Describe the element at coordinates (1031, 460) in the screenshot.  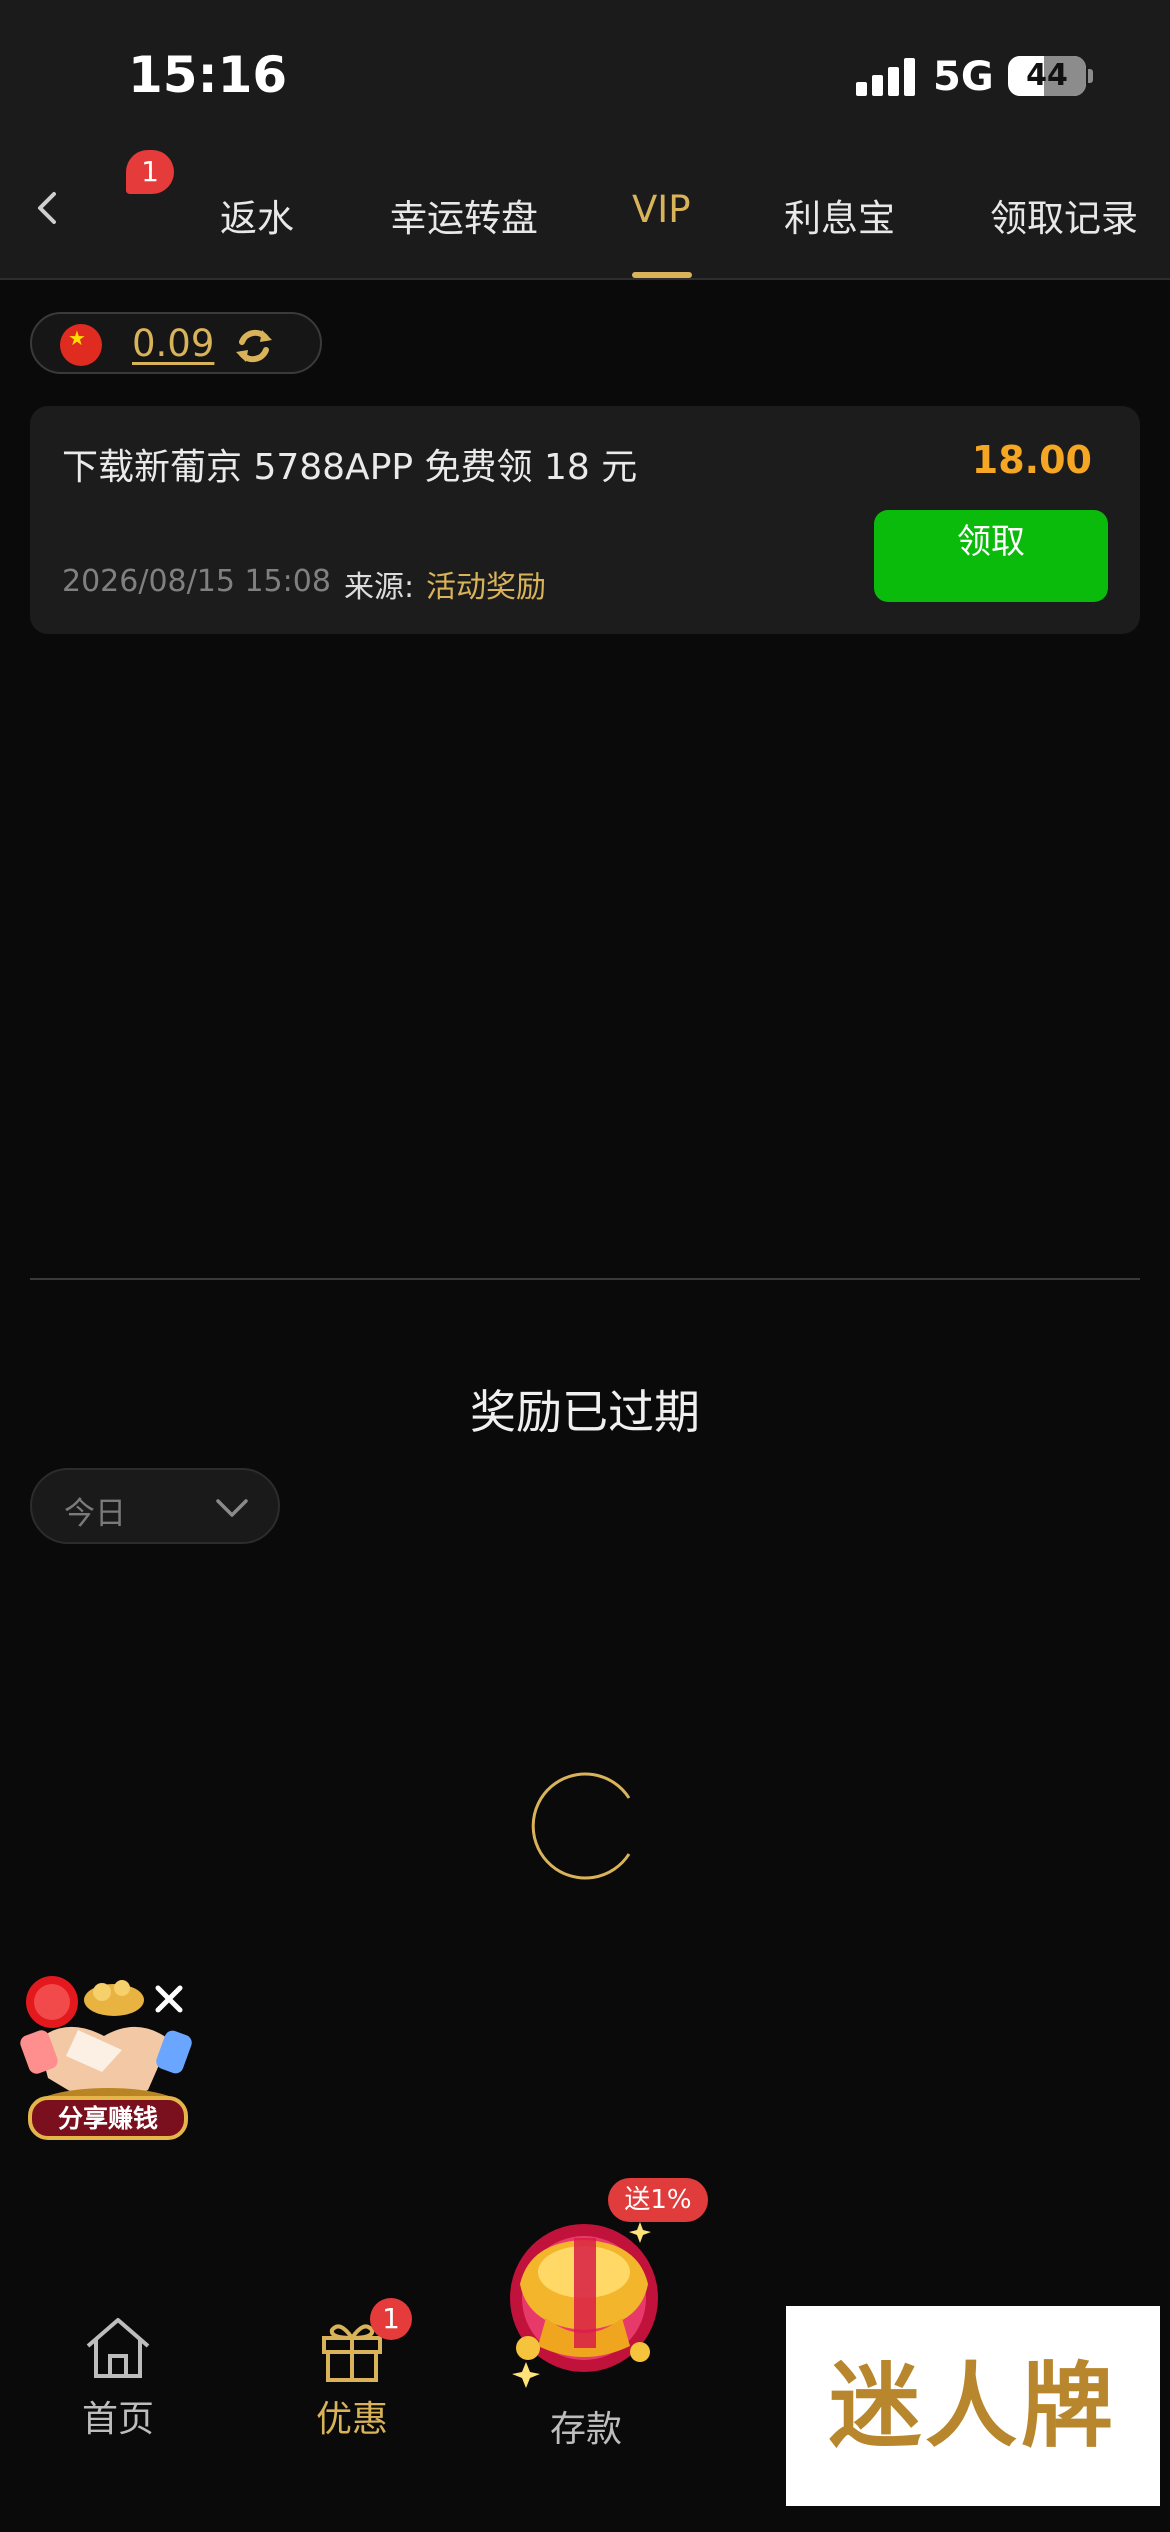
I see `reward-amount: 18.00` at that location.